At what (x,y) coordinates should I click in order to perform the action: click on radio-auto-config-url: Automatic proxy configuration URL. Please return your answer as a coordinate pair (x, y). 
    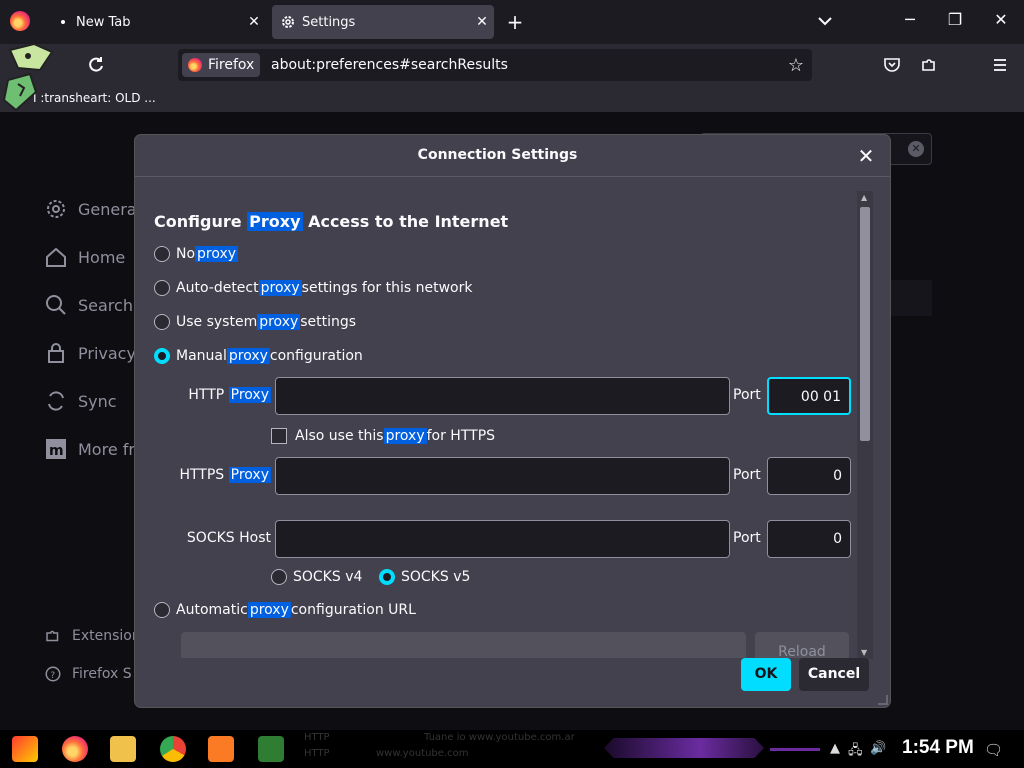
    Looking at the image, I should click on (285, 610).